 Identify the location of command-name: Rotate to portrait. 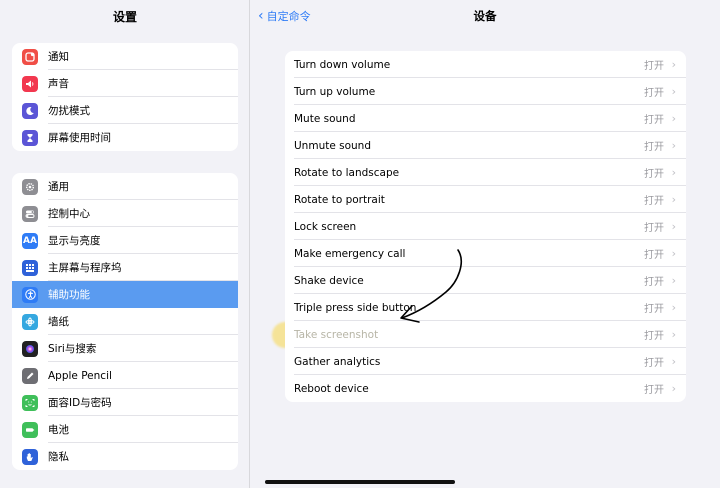
(339, 199).